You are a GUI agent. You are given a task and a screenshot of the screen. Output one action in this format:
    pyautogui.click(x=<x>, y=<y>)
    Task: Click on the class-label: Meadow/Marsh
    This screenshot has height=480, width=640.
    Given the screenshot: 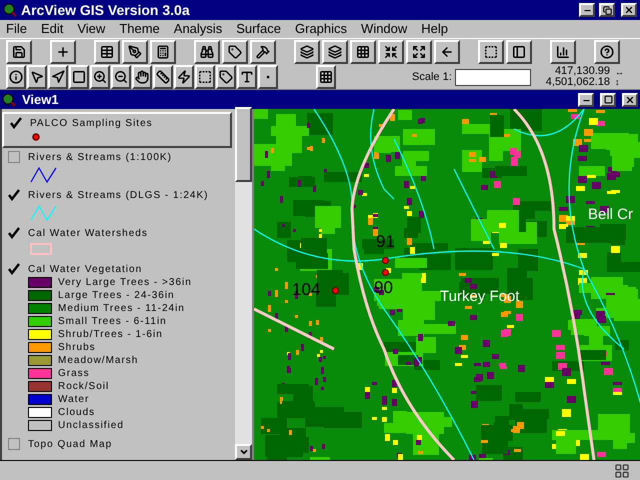 What is the action you would take?
    pyautogui.click(x=98, y=360)
    